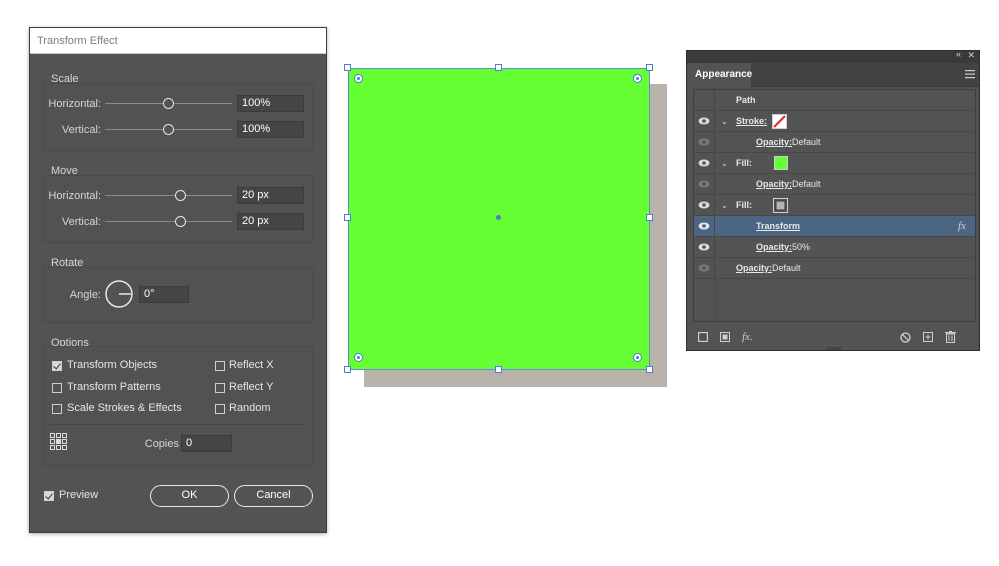 The image size is (999, 566). I want to click on appearance-row-fill-green: ⌄ Fill:, so click(834, 163).